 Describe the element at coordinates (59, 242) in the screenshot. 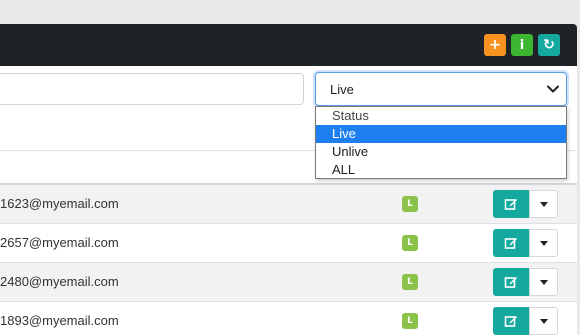

I see `email-cell: 2657@myemail.com` at that location.